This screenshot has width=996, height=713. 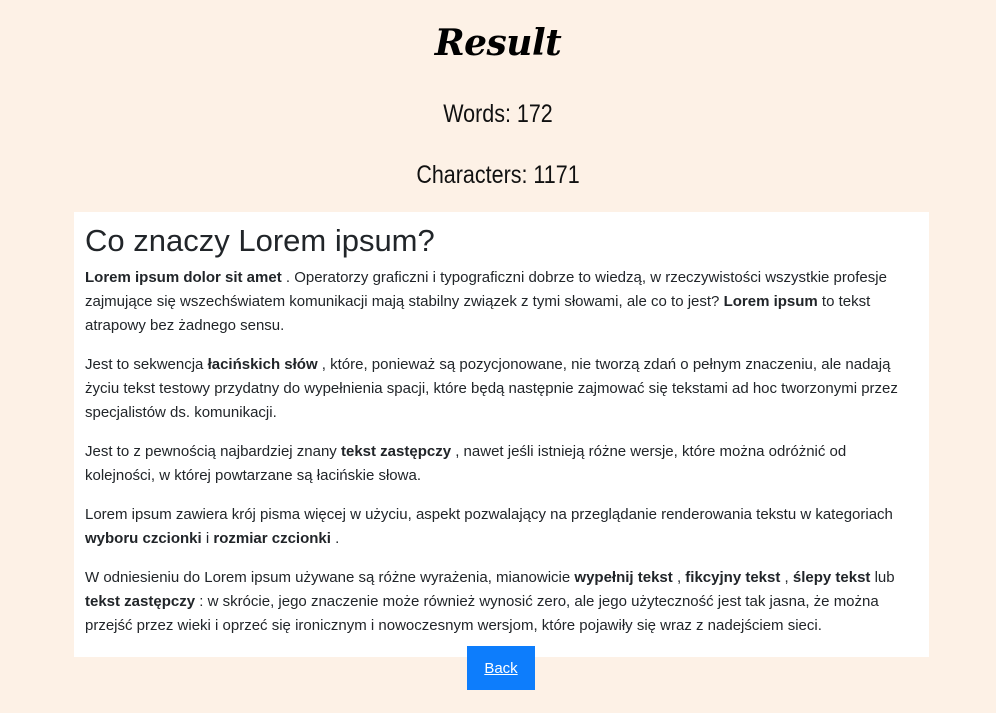 I want to click on bold-phrase: łacińskich słów, so click(x=262, y=364).